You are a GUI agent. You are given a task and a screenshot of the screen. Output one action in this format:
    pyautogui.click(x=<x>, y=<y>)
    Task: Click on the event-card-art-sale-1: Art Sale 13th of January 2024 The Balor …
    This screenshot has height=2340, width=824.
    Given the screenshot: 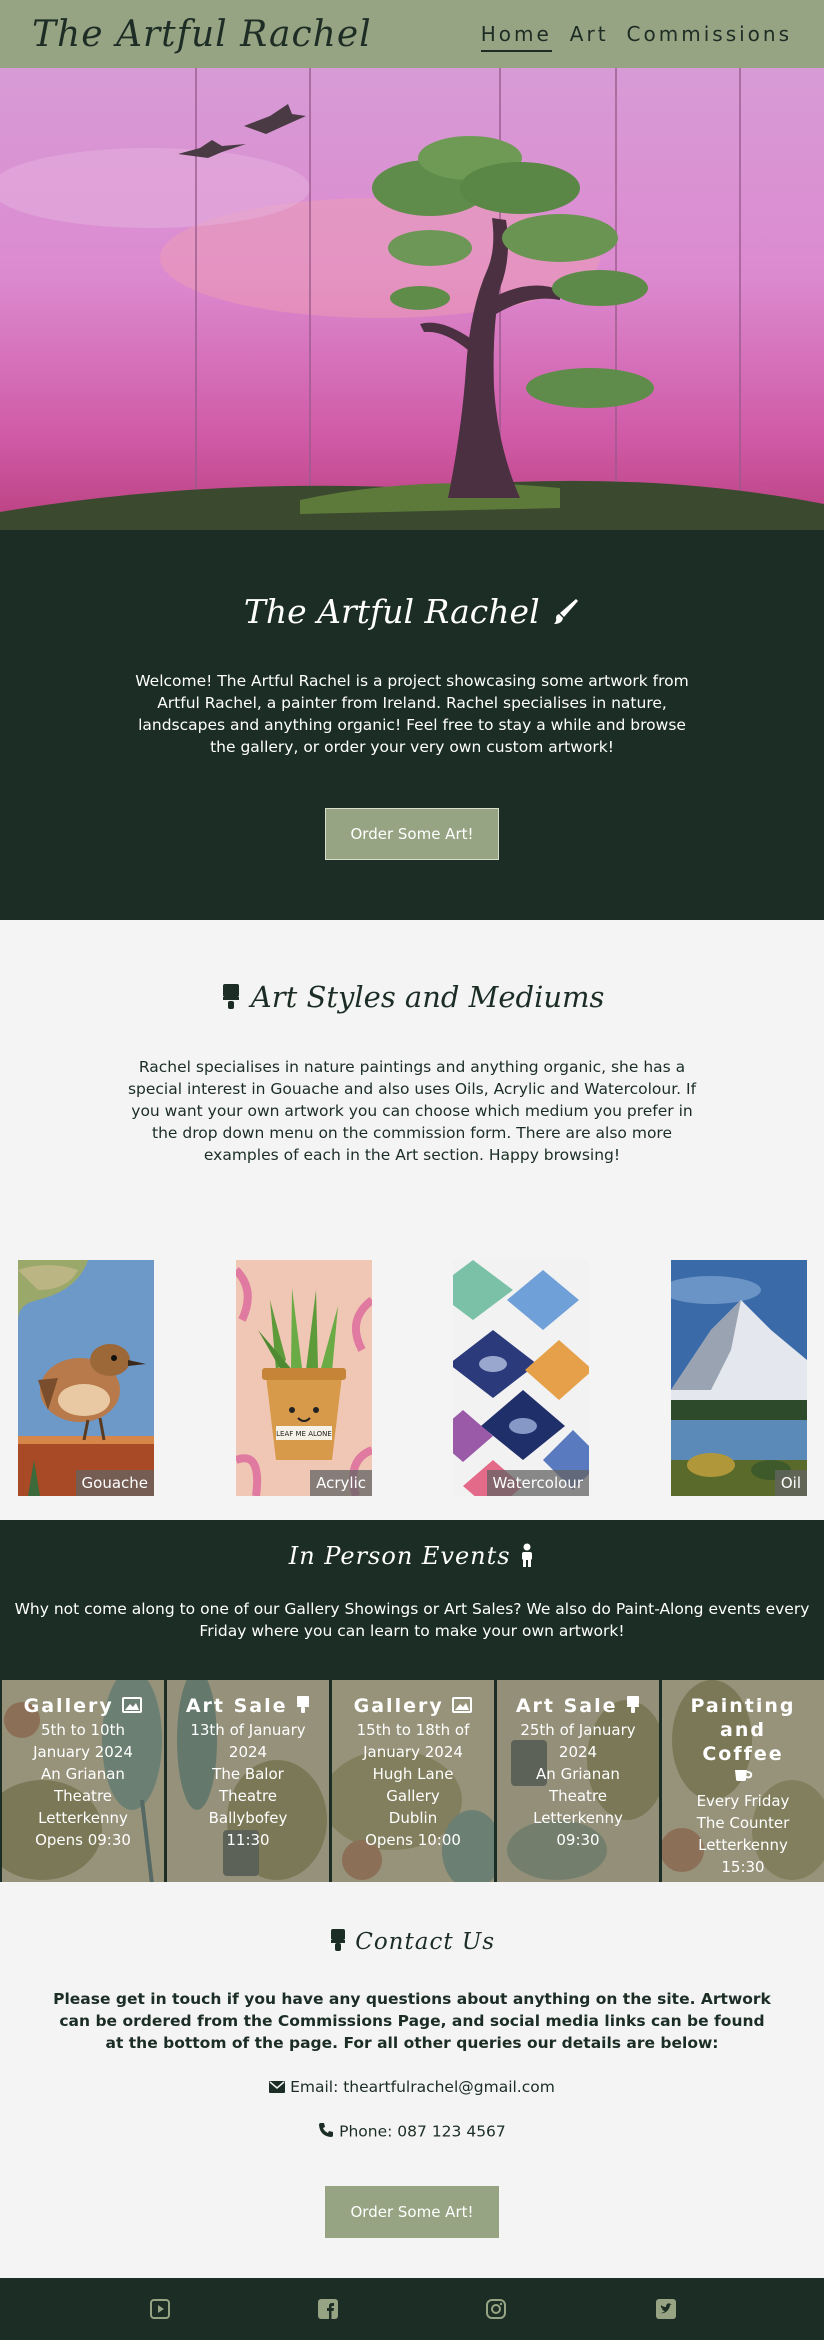 What is the action you would take?
    pyautogui.click(x=248, y=1782)
    